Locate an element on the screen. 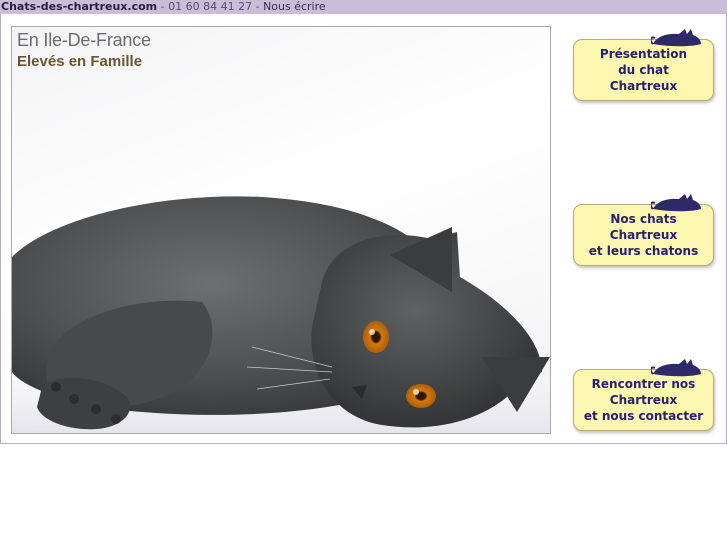 This screenshot has width=727, height=545. site-name: Chats-des-chartreux.com is located at coordinates (79, 6).